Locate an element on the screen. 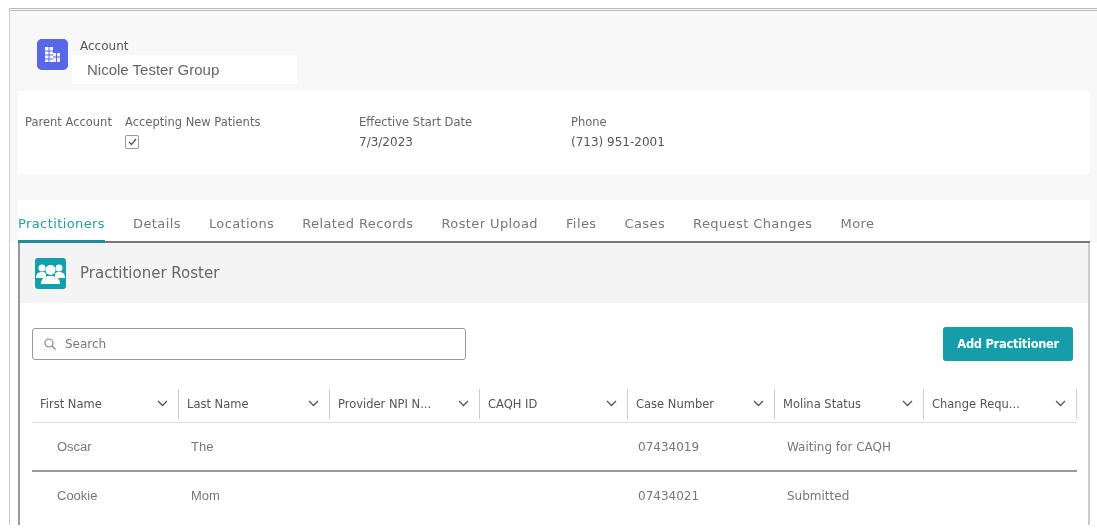 The image size is (1097, 529). tab: Files is located at coordinates (581, 229).